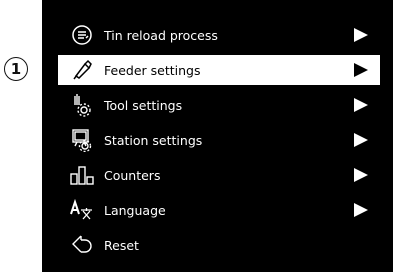 The image size is (393, 272). Describe the element at coordinates (161, 35) in the screenshot. I see `menu-item-label: Tin reload process` at that location.